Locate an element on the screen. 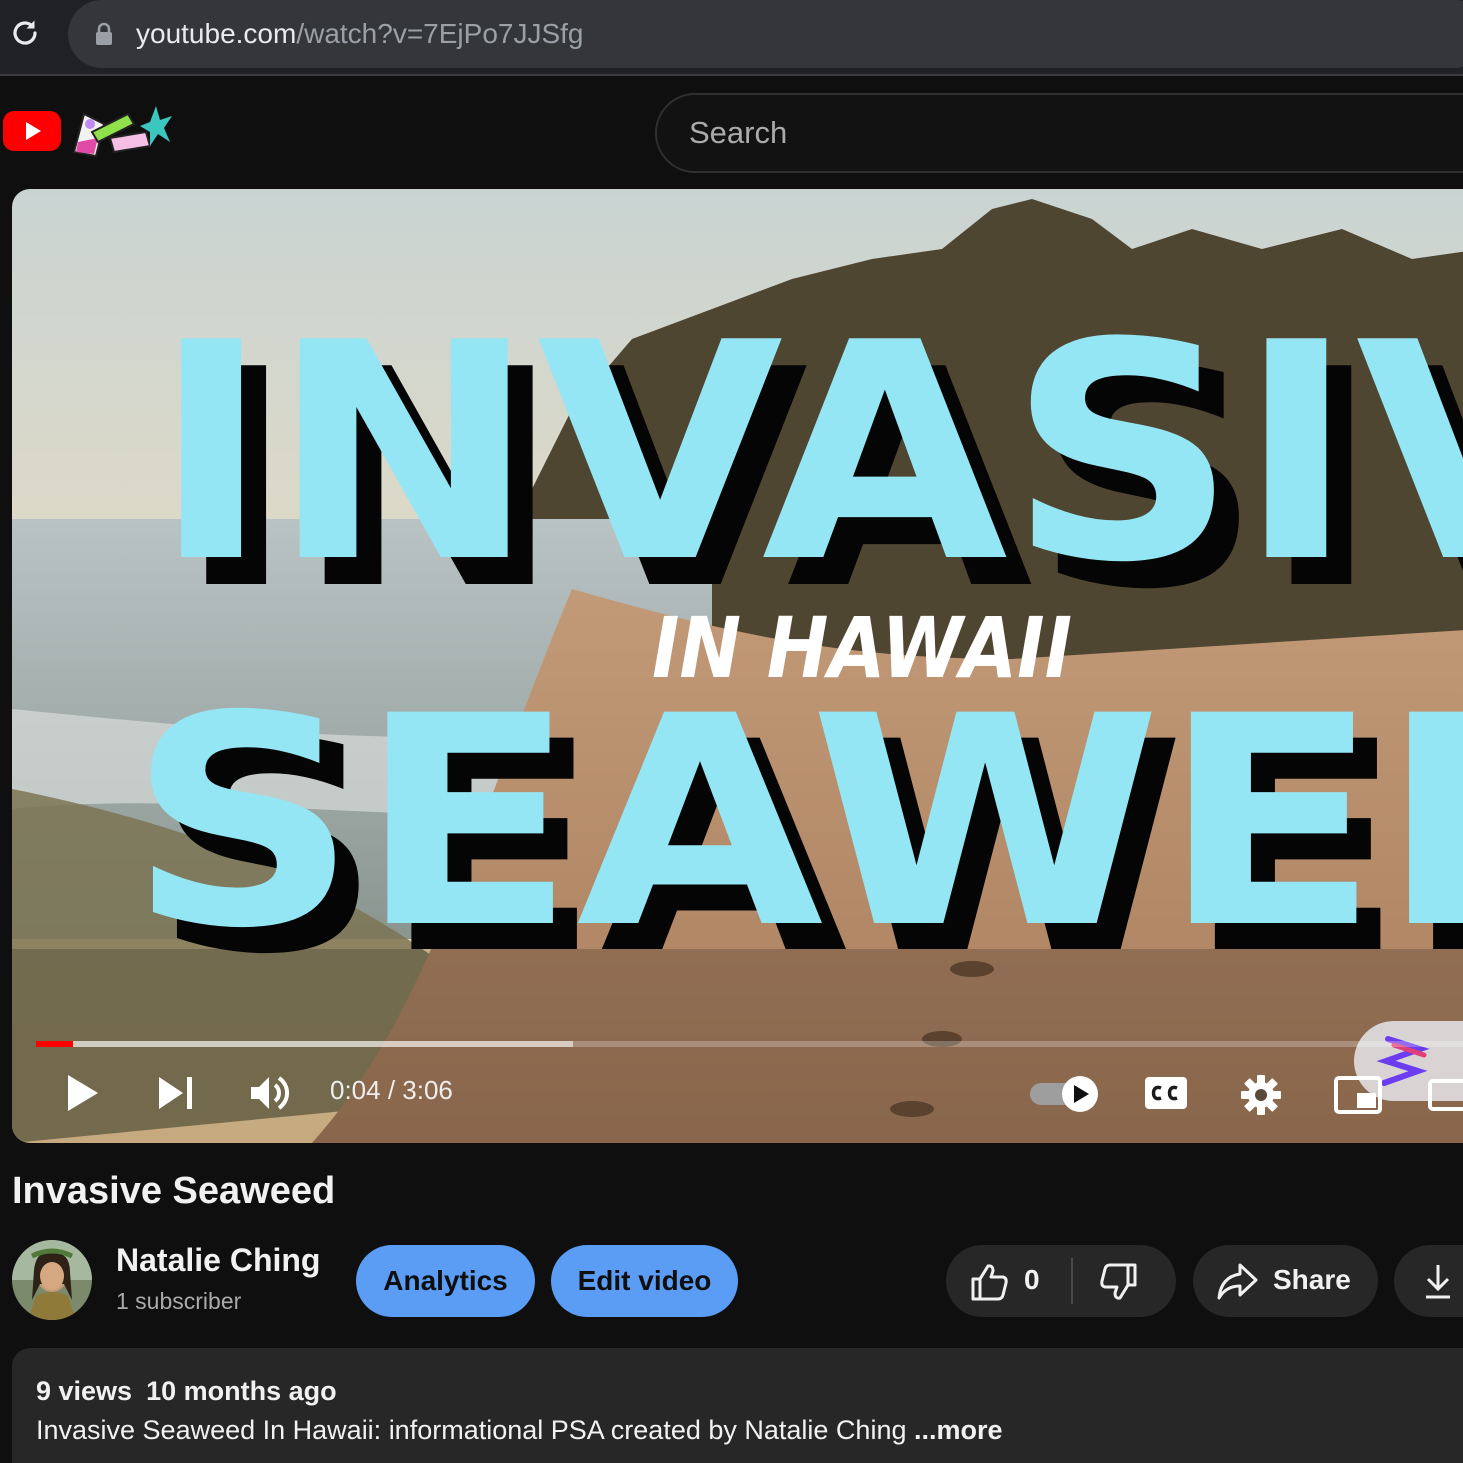  volume-icon is located at coordinates (270, 1093).